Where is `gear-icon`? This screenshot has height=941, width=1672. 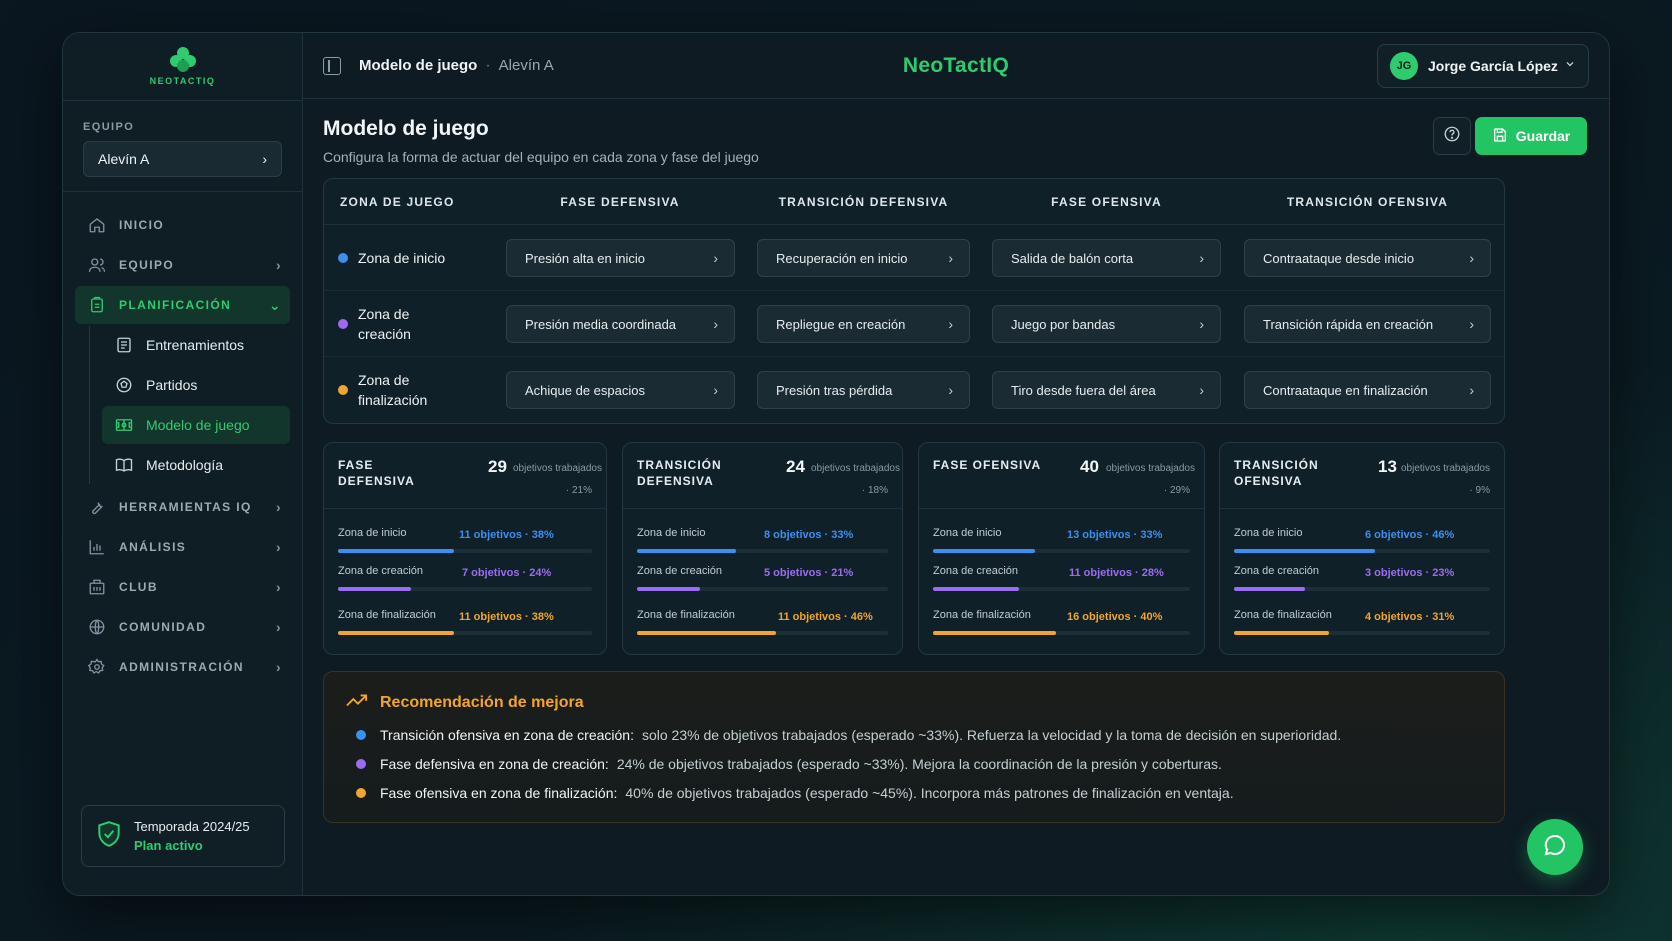
gear-icon is located at coordinates (97, 667).